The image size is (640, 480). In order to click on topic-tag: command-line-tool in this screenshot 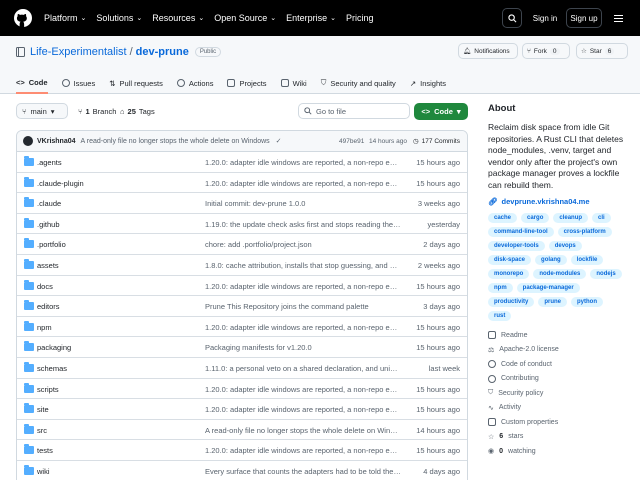, I will do `click(521, 232)`.